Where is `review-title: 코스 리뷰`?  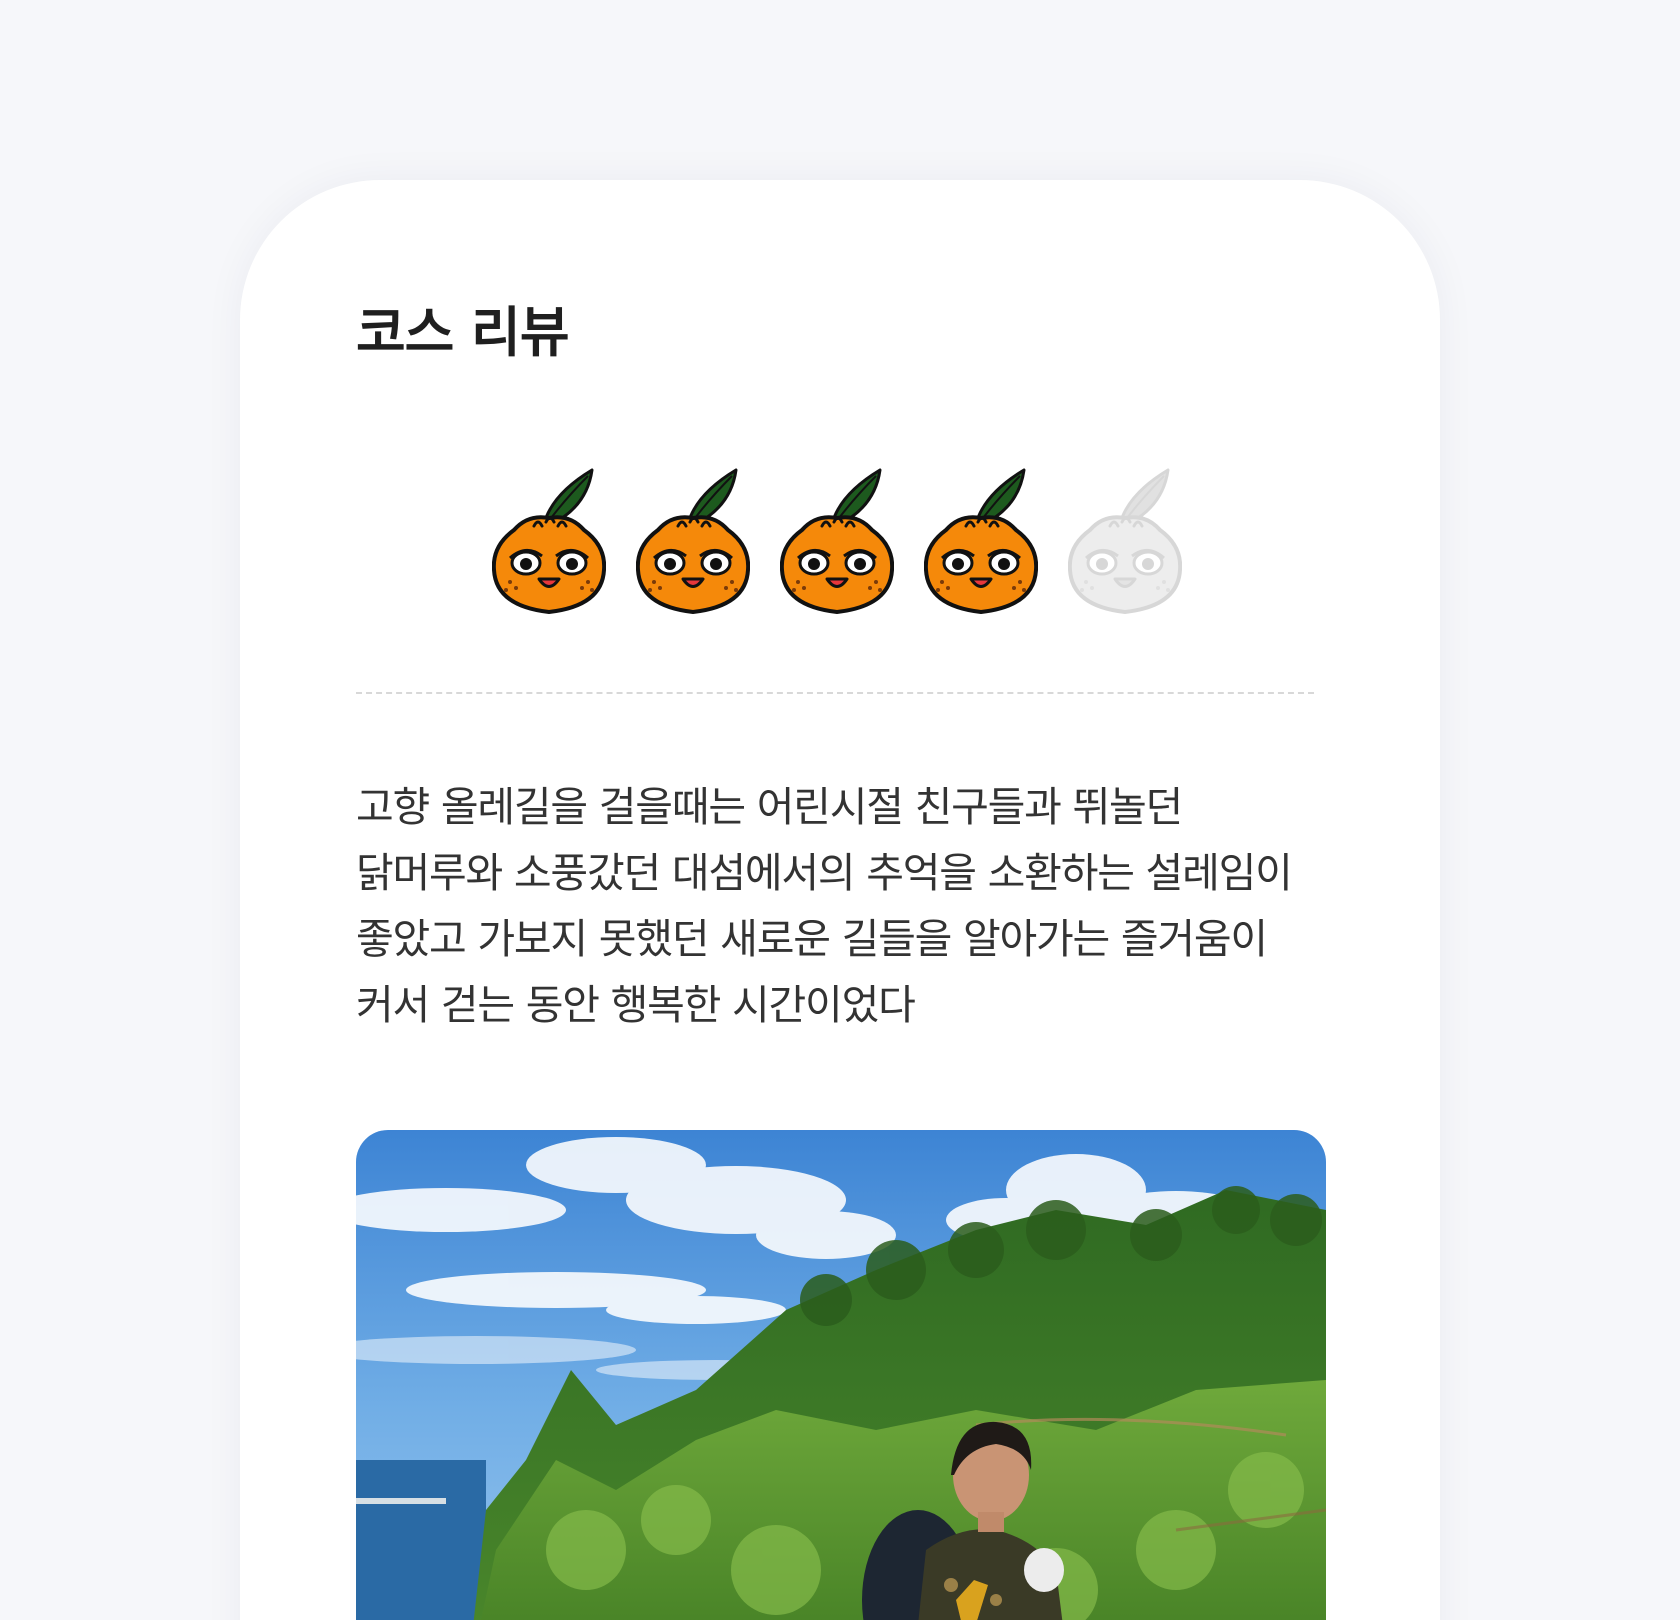 review-title: 코스 리뷰 is located at coordinates (463, 332).